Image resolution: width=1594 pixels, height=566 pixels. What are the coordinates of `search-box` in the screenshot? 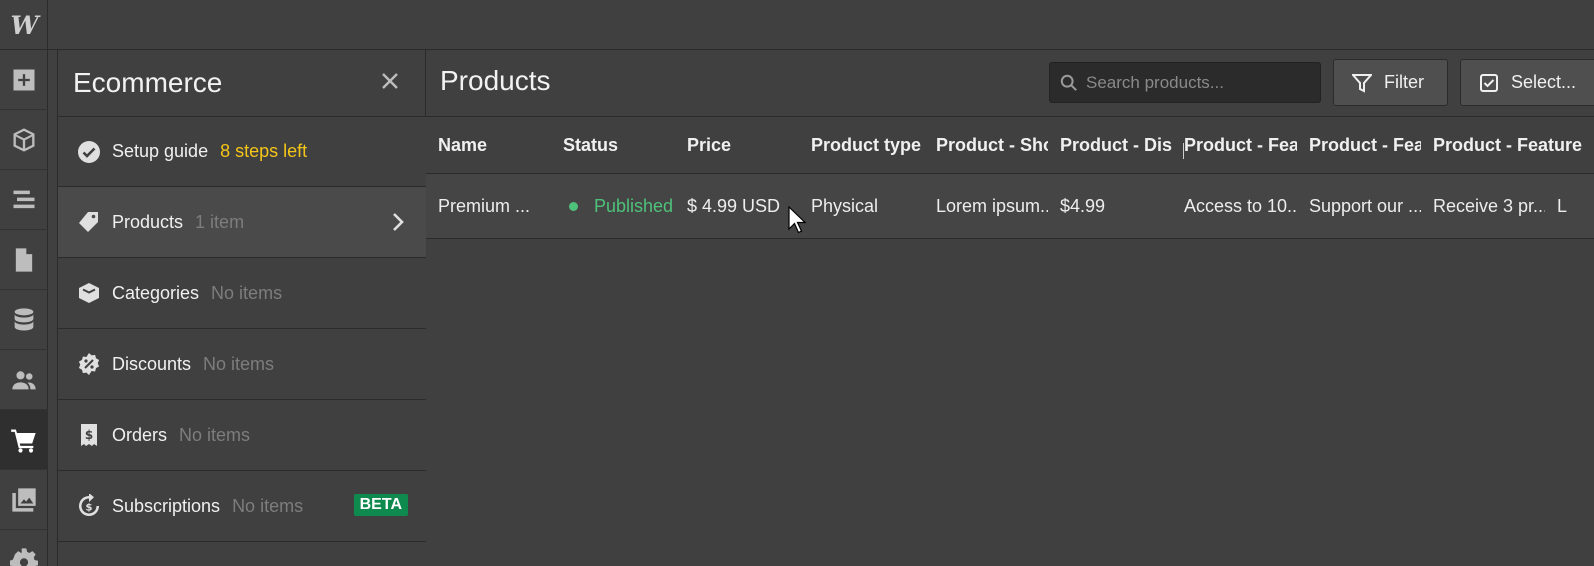 It's located at (1185, 82).